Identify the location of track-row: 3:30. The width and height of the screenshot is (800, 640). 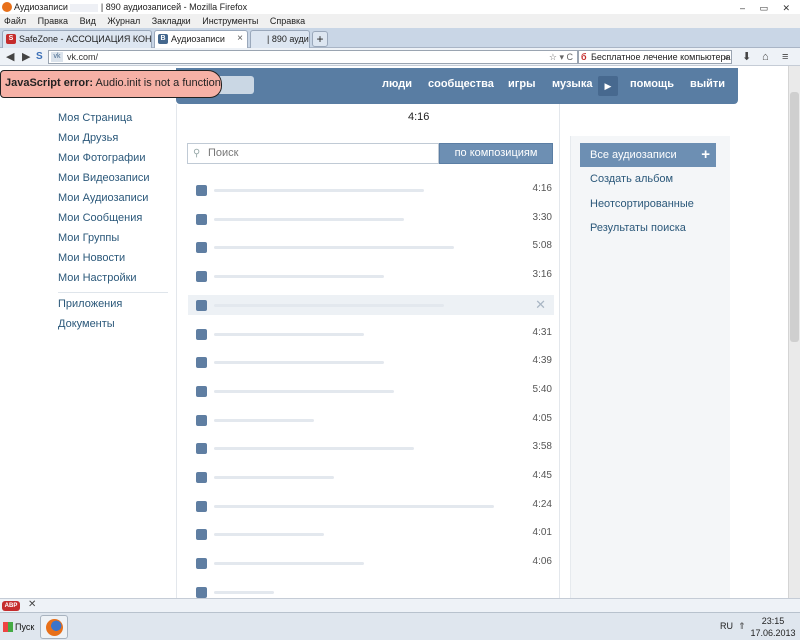
(371, 219).